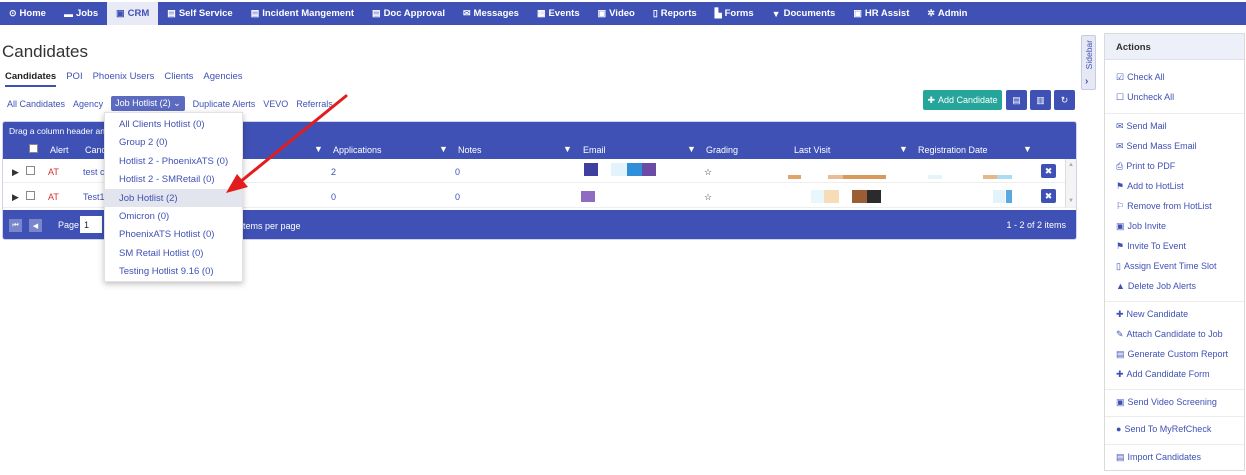  Describe the element at coordinates (1145, 97) in the screenshot. I see `action-uncheck-all: ☐ Uncheck All` at that location.